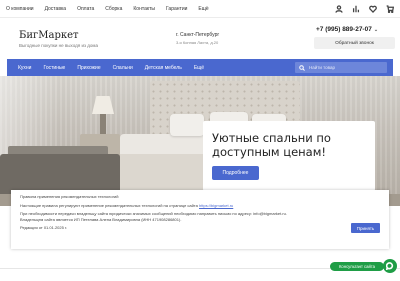  What do you see at coordinates (176, 9) in the screenshot?
I see `top-nav-warranty: Гарантии` at bounding box center [176, 9].